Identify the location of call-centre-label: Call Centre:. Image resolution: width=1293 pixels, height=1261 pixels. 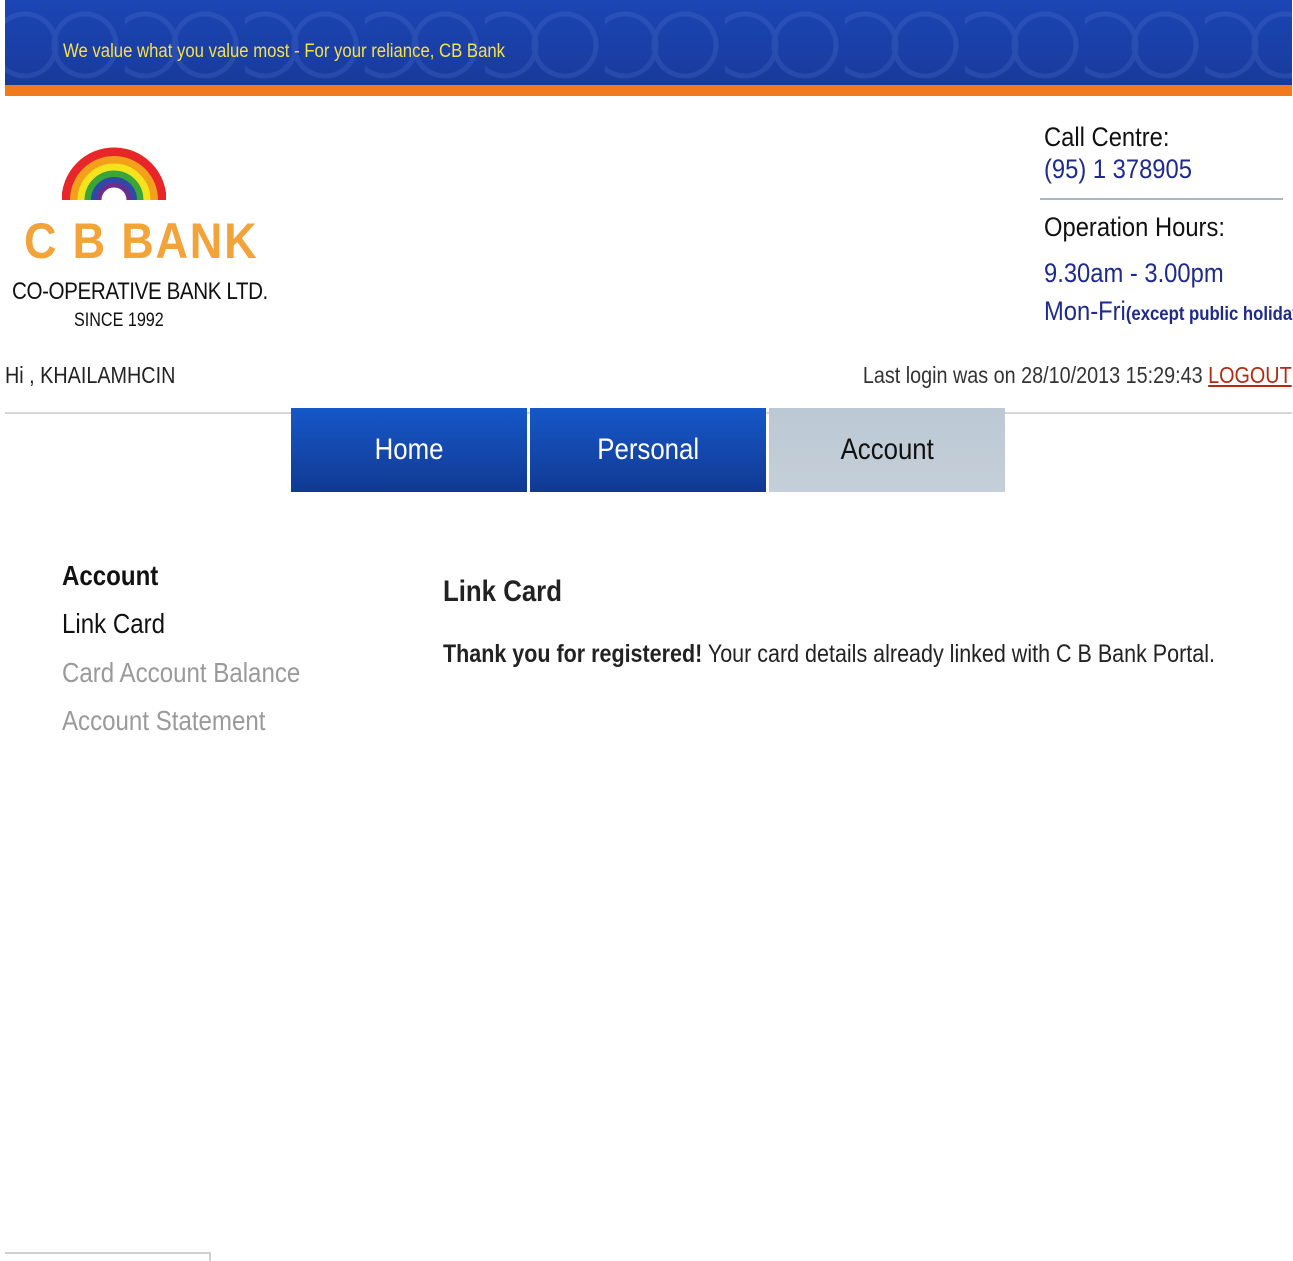
(1107, 137).